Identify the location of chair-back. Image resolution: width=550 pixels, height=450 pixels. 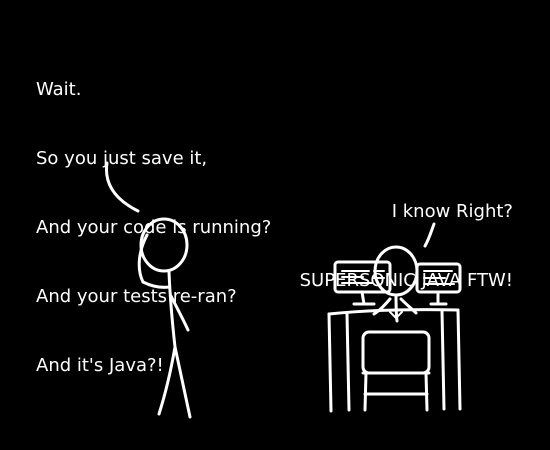
(396, 352).